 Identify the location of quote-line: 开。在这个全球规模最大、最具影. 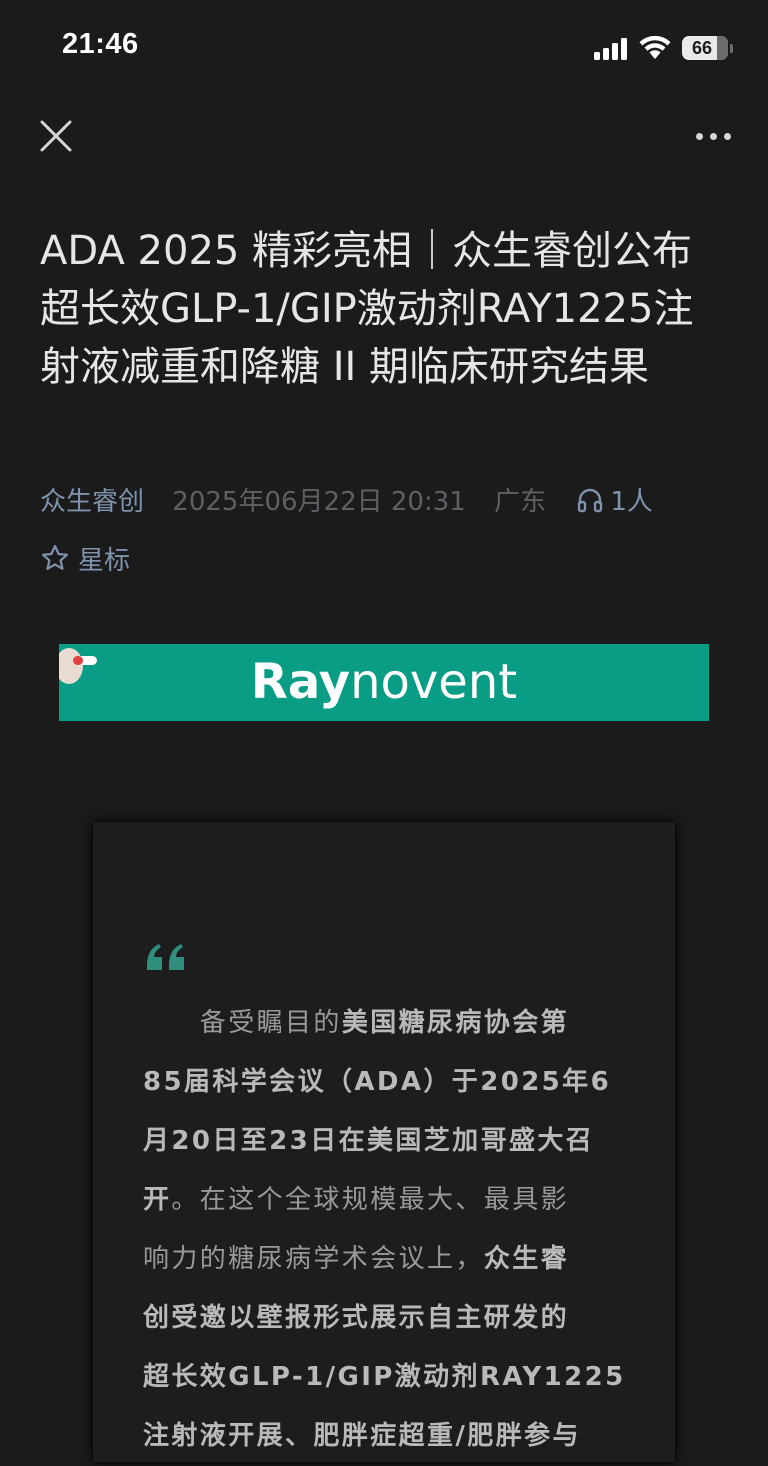
(385, 1200).